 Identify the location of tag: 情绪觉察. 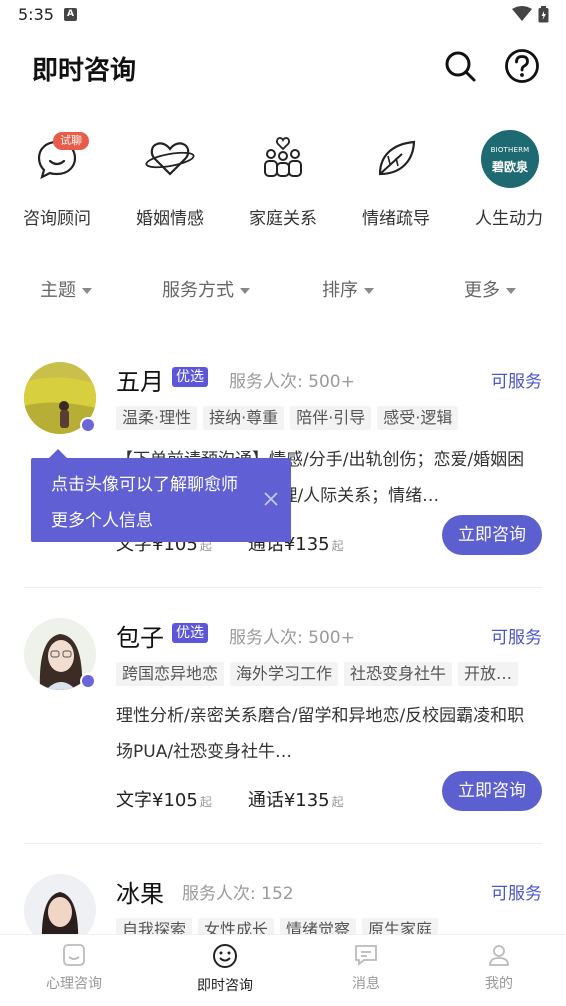
(318, 926).